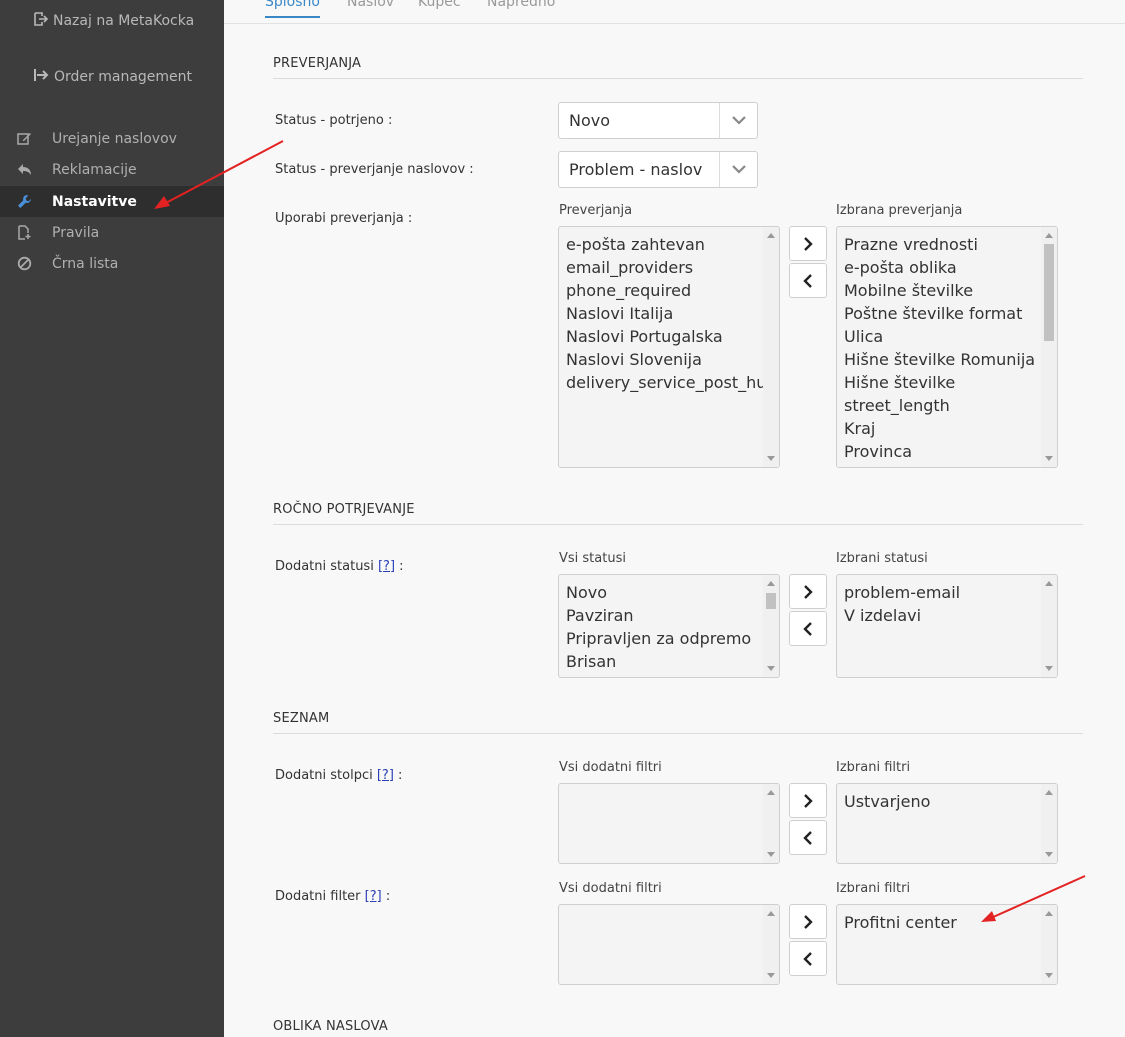  What do you see at coordinates (112, 232) in the screenshot?
I see `sidebar-item-pravila: Pravila` at bounding box center [112, 232].